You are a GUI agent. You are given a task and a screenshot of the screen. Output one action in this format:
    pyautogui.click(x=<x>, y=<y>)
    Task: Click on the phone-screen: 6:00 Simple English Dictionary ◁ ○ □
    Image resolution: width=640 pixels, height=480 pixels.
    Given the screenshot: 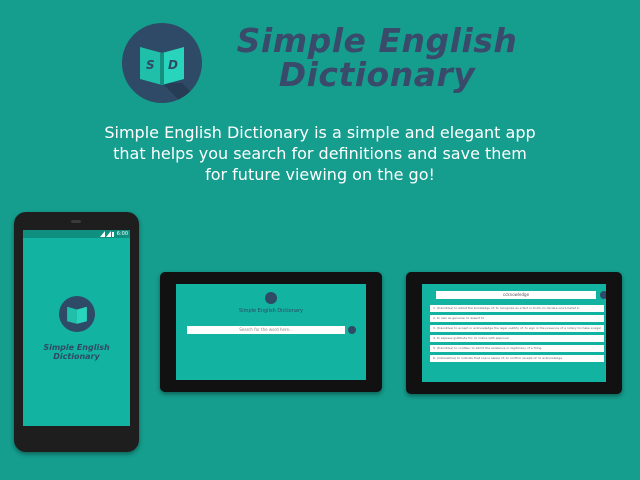 What is the action you would take?
    pyautogui.click(x=76, y=328)
    